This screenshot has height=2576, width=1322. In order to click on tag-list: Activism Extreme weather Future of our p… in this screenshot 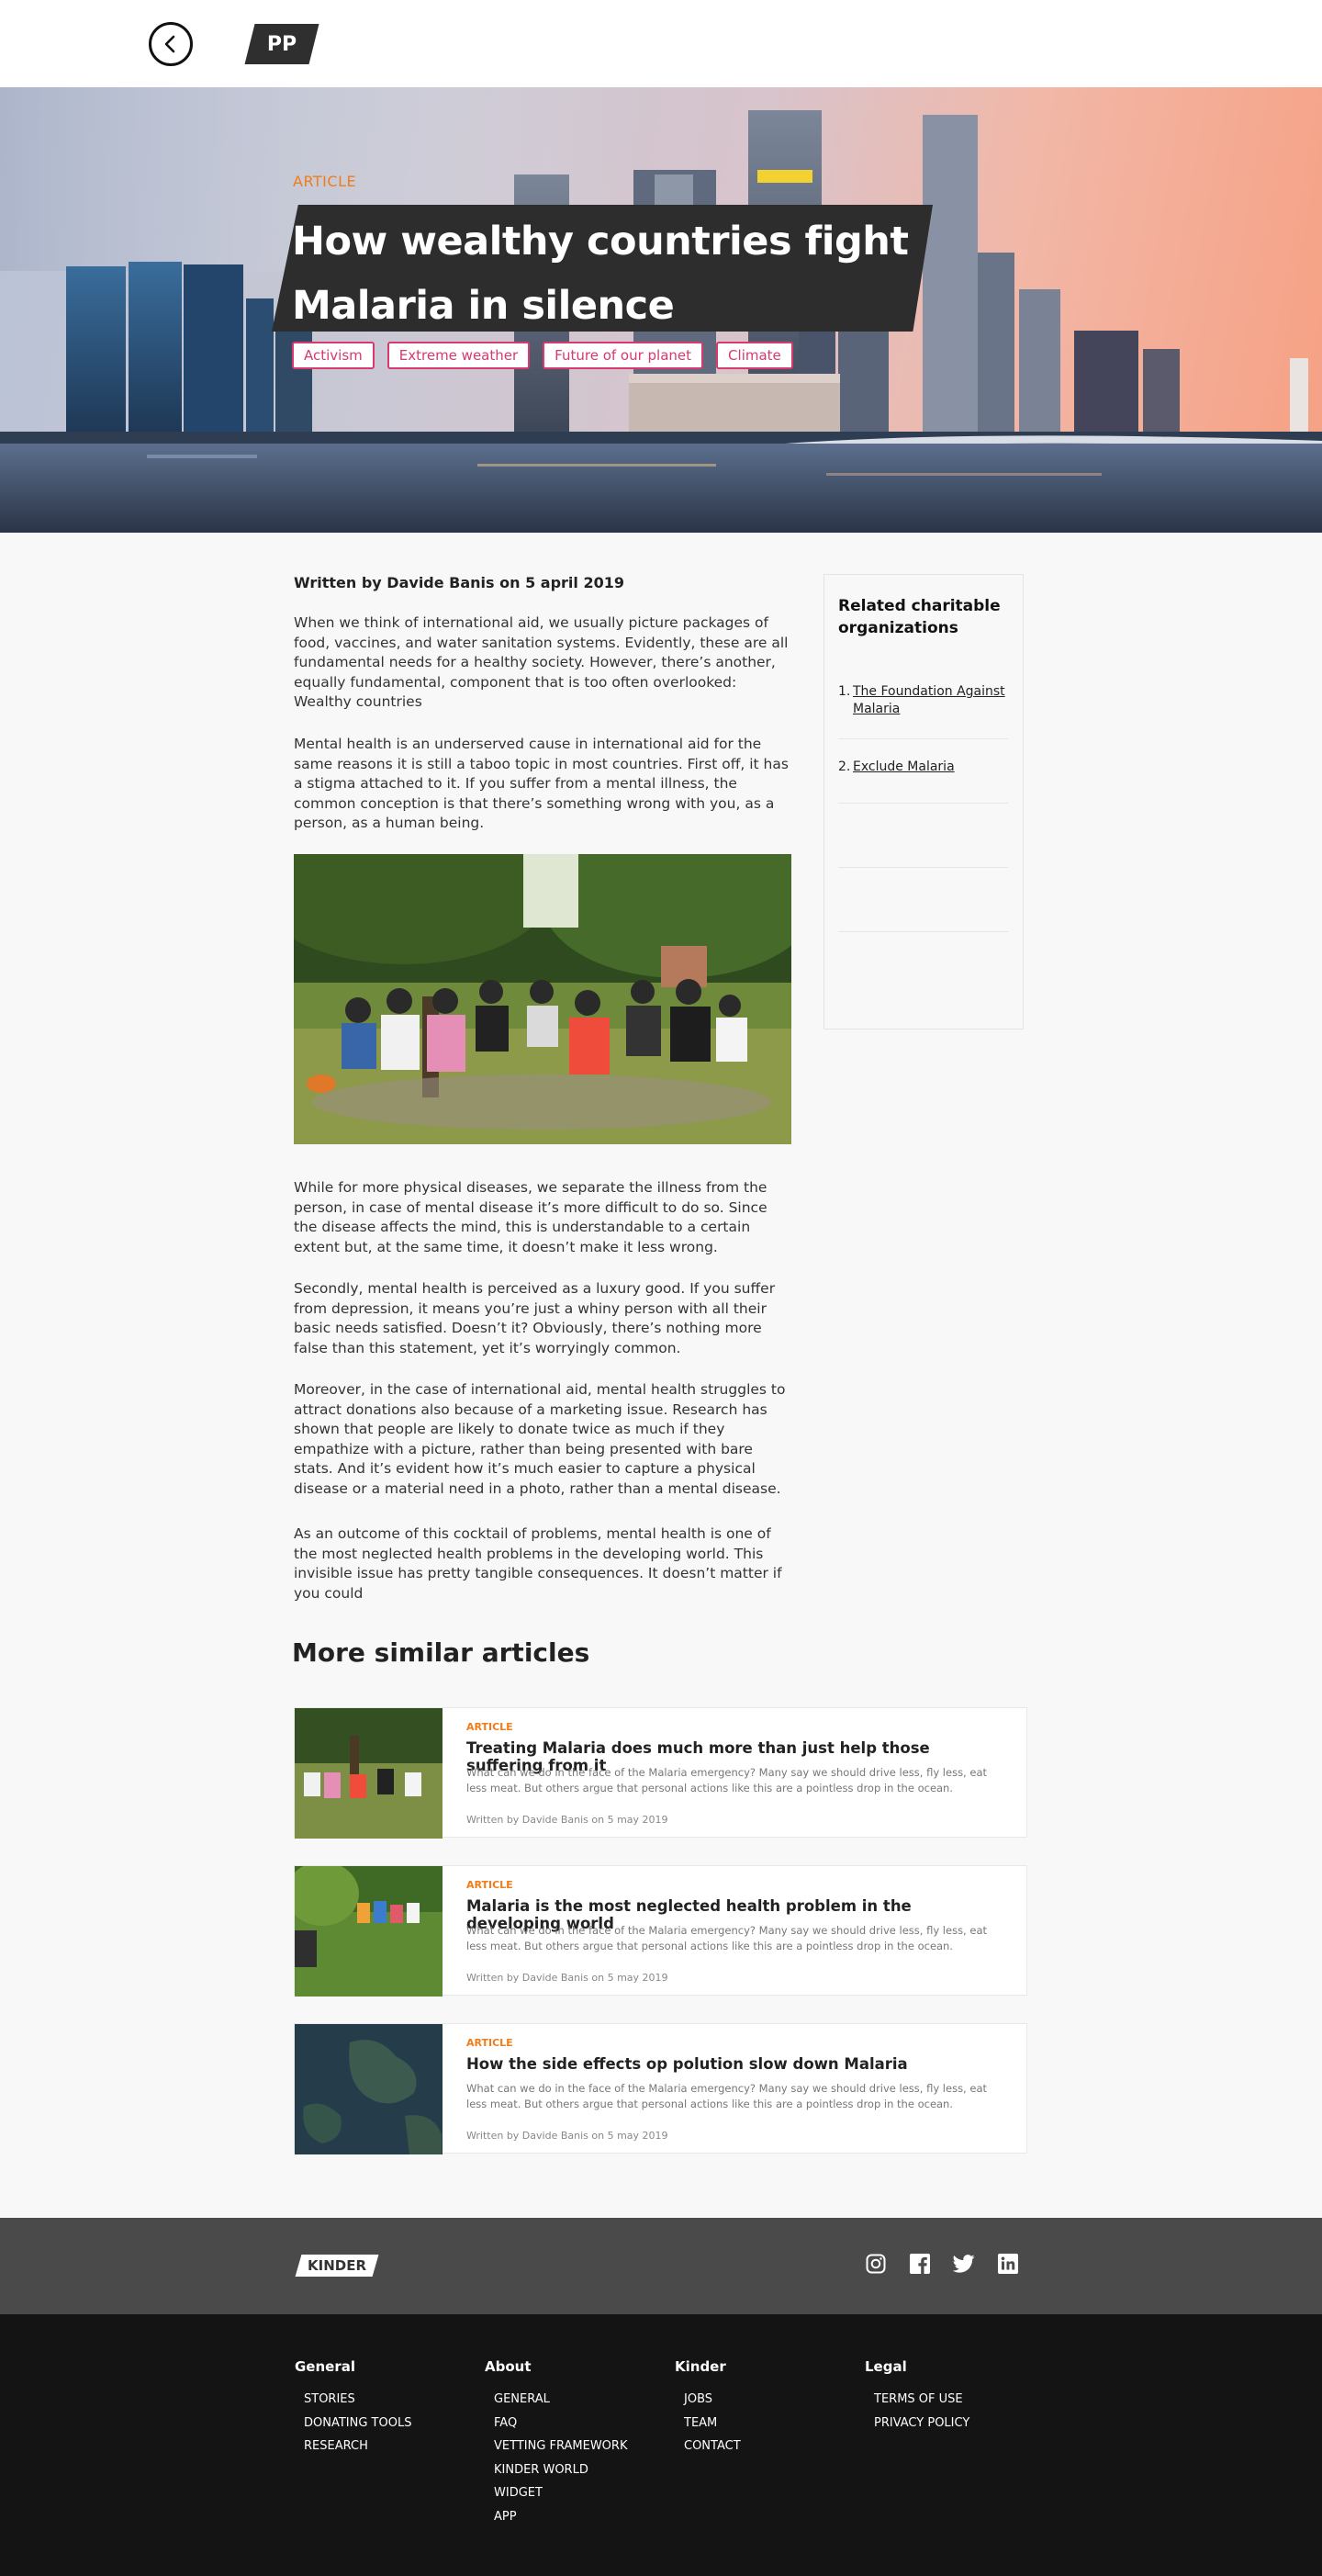, I will do `click(542, 355)`.